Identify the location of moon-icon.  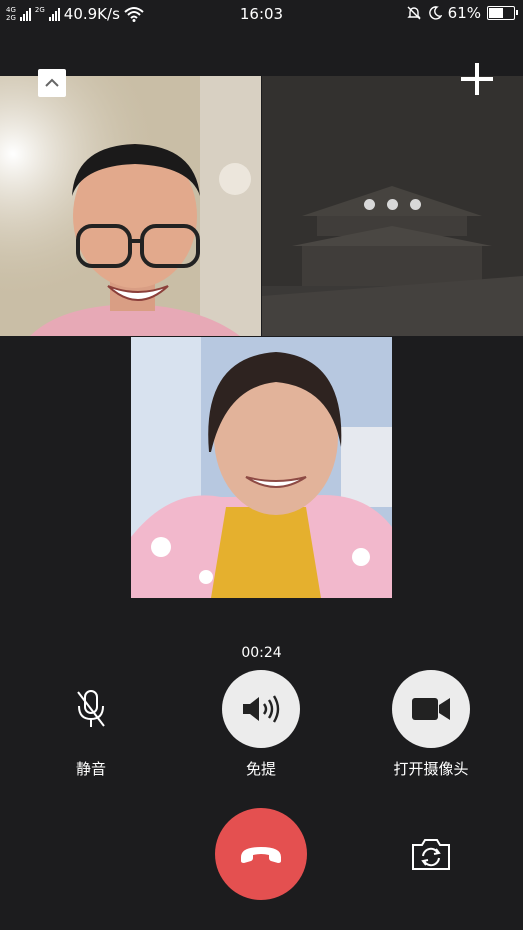
(435, 13).